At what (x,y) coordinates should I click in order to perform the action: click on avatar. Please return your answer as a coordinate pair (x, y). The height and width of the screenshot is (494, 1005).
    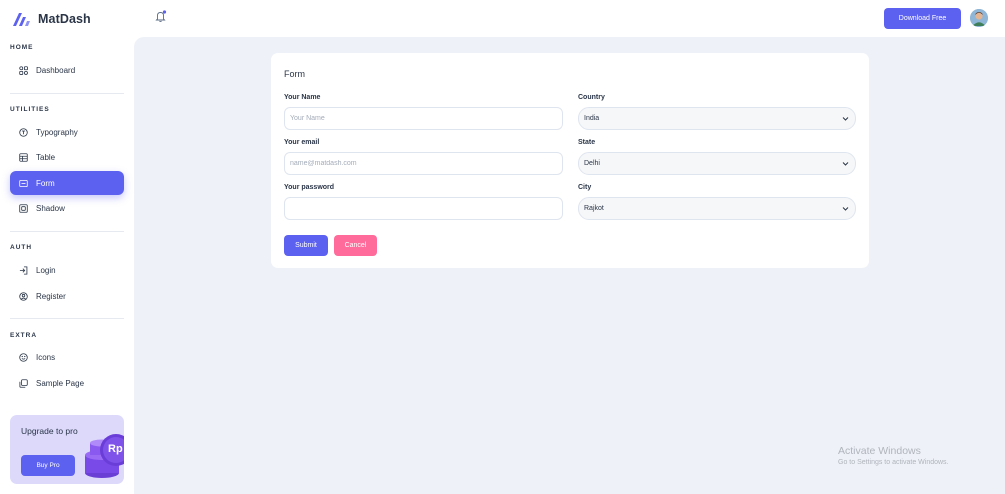
    Looking at the image, I should click on (979, 18).